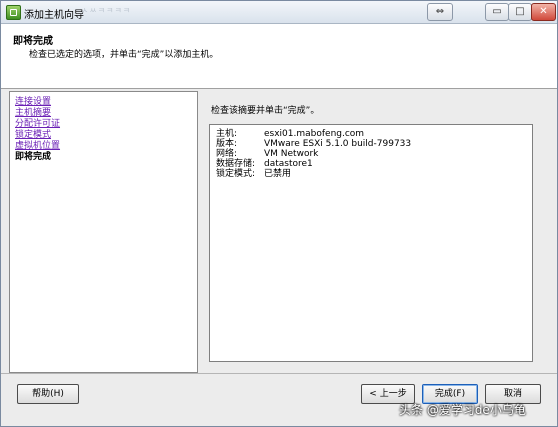 This screenshot has height=427, width=558. What do you see at coordinates (497, 12) in the screenshot?
I see `minimize-button: ▭` at bounding box center [497, 12].